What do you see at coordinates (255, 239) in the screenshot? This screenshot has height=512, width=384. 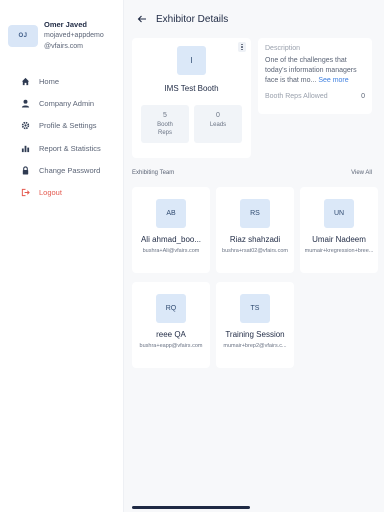 I see `member-name: Riaz shahzadi` at bounding box center [255, 239].